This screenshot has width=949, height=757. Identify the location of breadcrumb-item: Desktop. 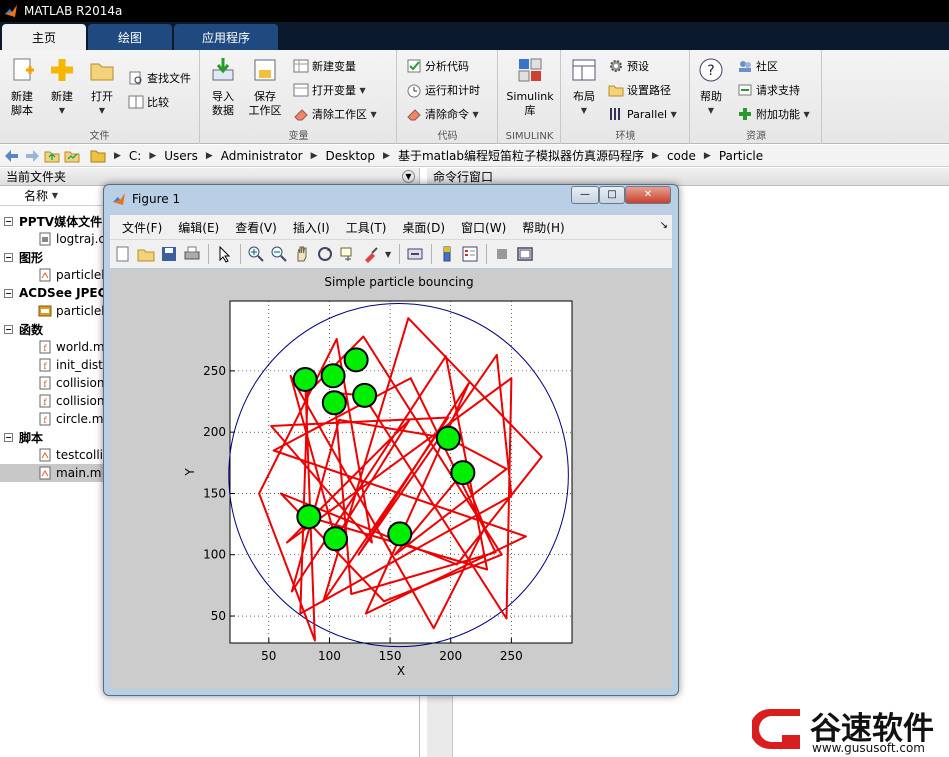
(351, 156).